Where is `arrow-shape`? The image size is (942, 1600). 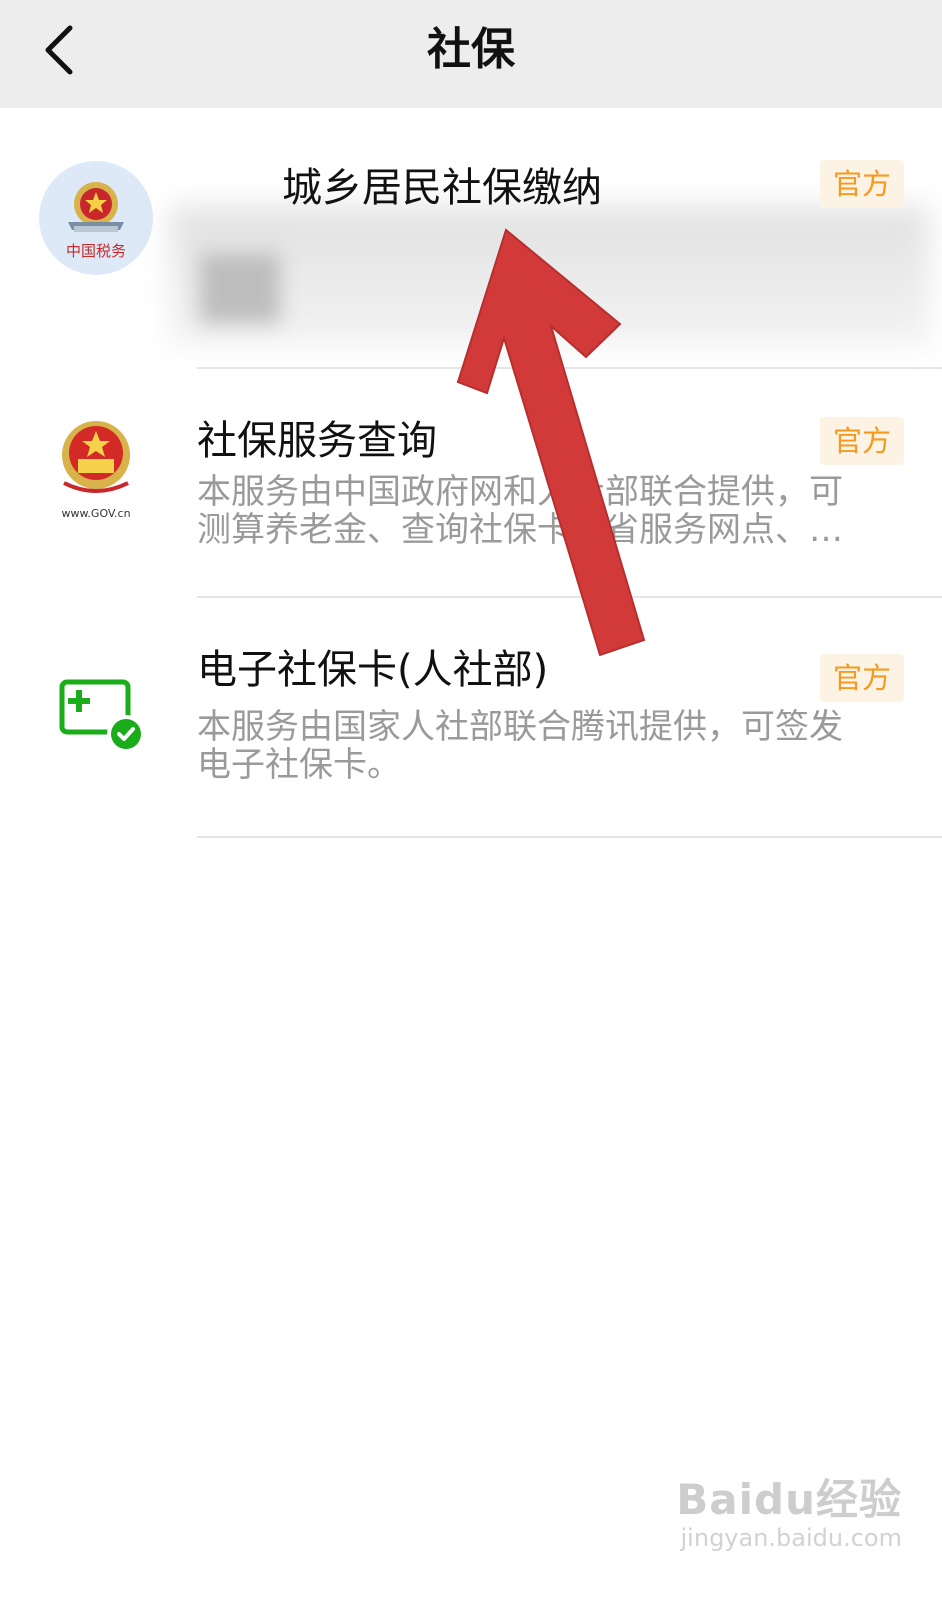 arrow-shape is located at coordinates (551, 442).